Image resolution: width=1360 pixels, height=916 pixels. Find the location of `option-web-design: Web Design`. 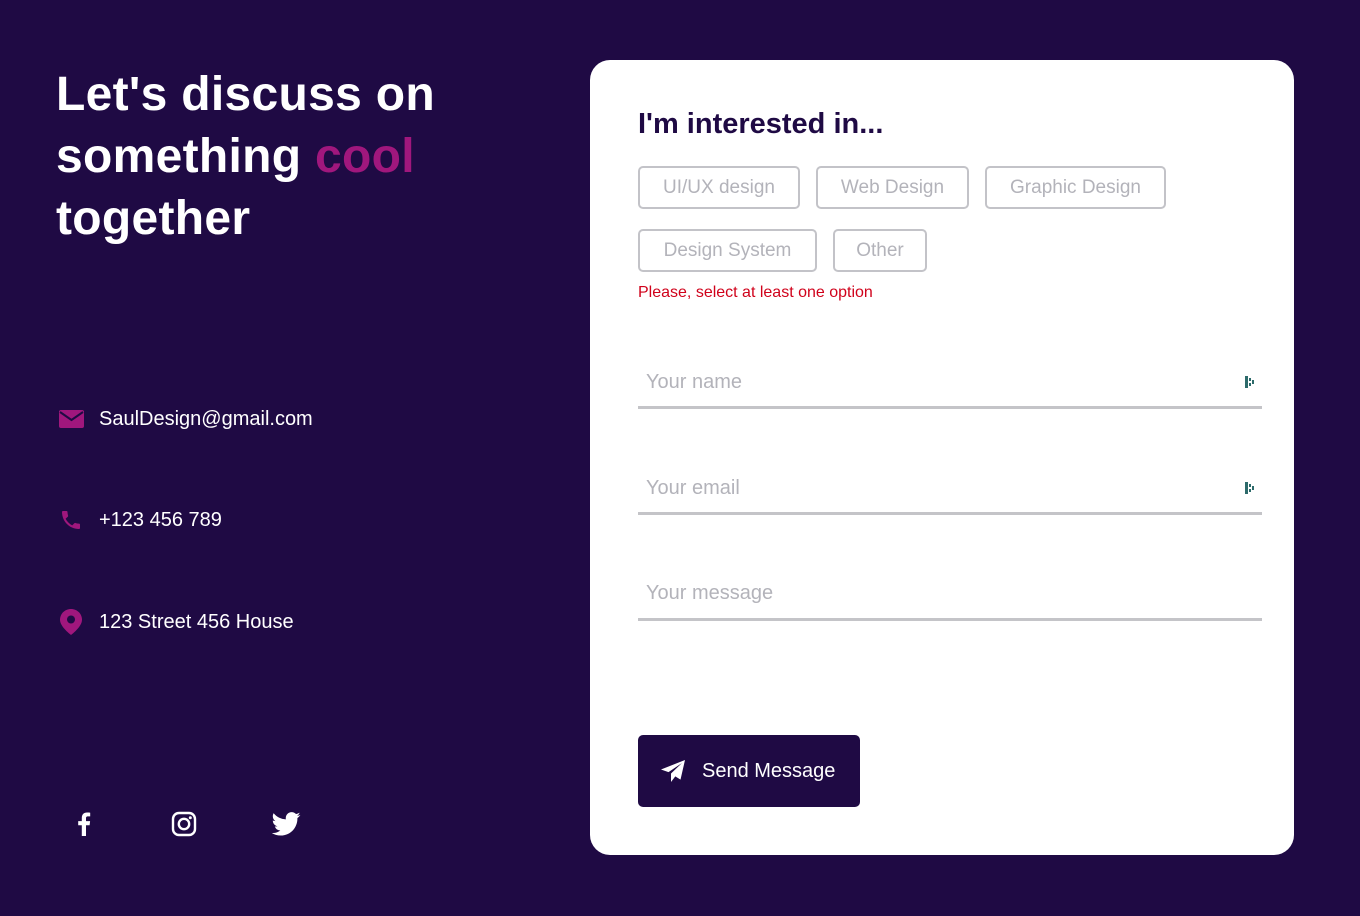

option-web-design: Web Design is located at coordinates (892, 187).